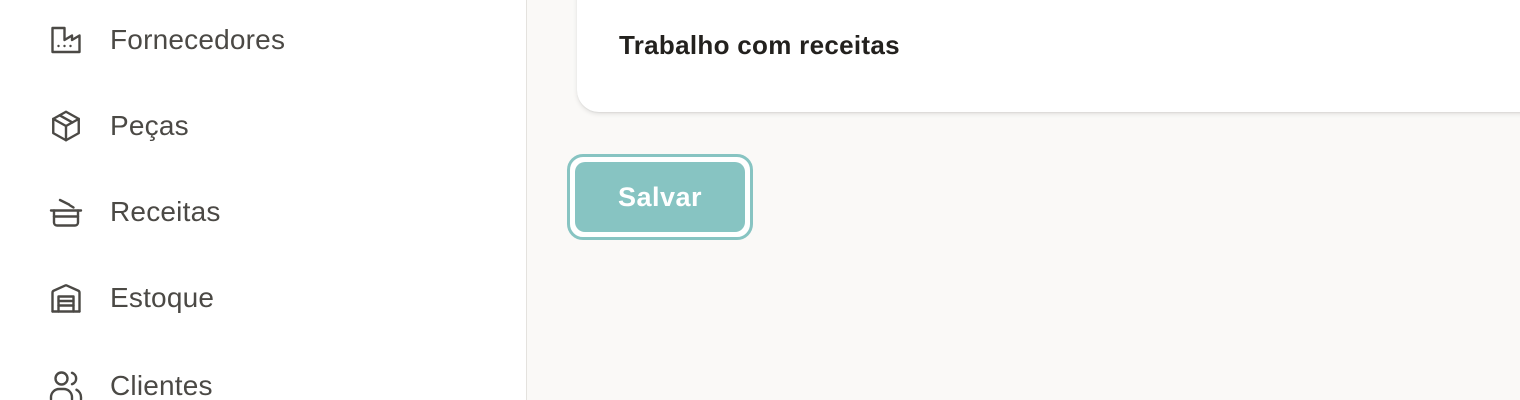 The width and height of the screenshot is (1520, 400). I want to click on recipes-option-label: Trabalho com receitas, so click(759, 45).